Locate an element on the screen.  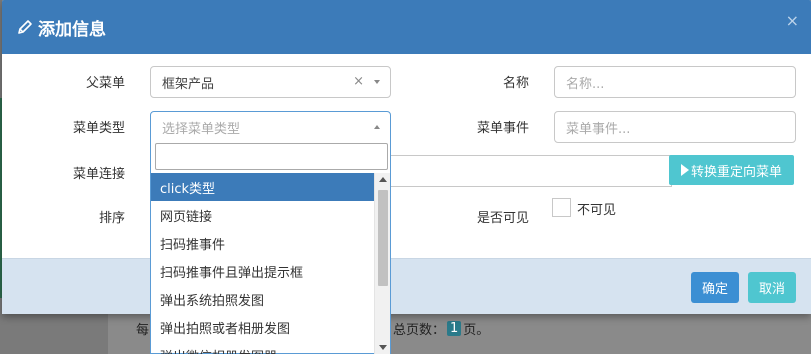
chevron-down-icon is located at coordinates (377, 82).